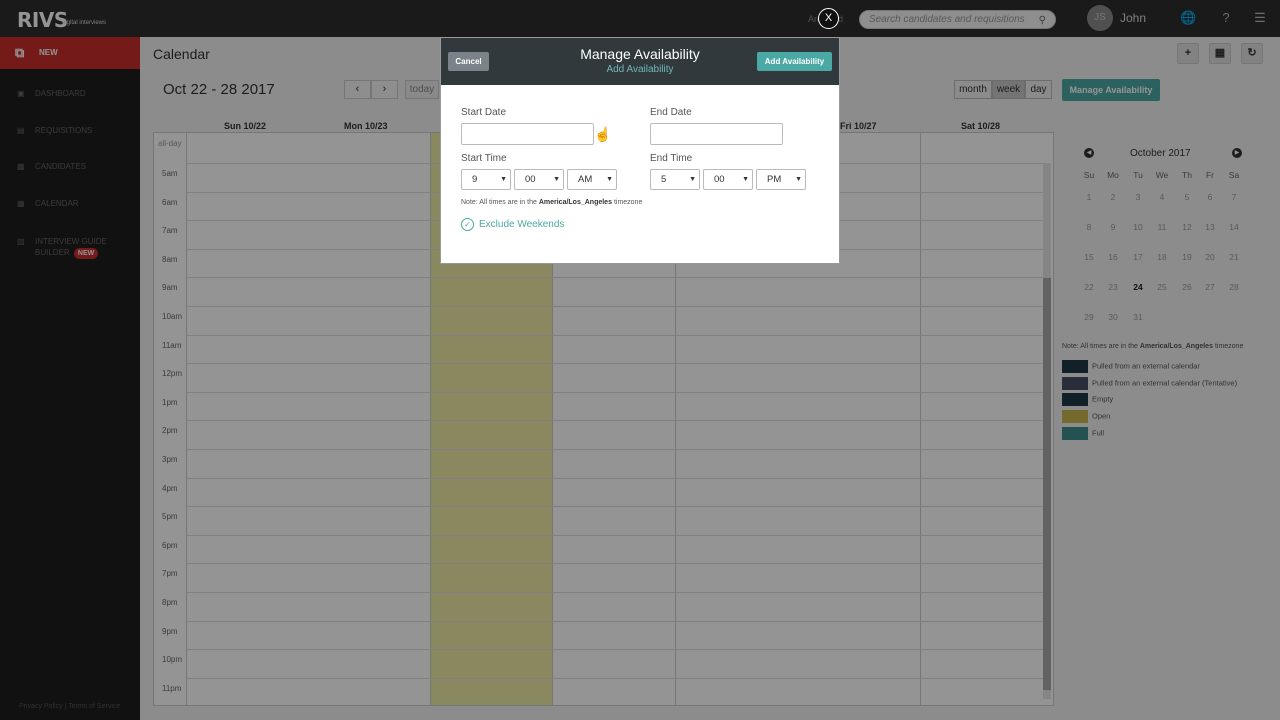  Describe the element at coordinates (585, 179) in the screenshot. I see `start-ampm-value: AM` at that location.